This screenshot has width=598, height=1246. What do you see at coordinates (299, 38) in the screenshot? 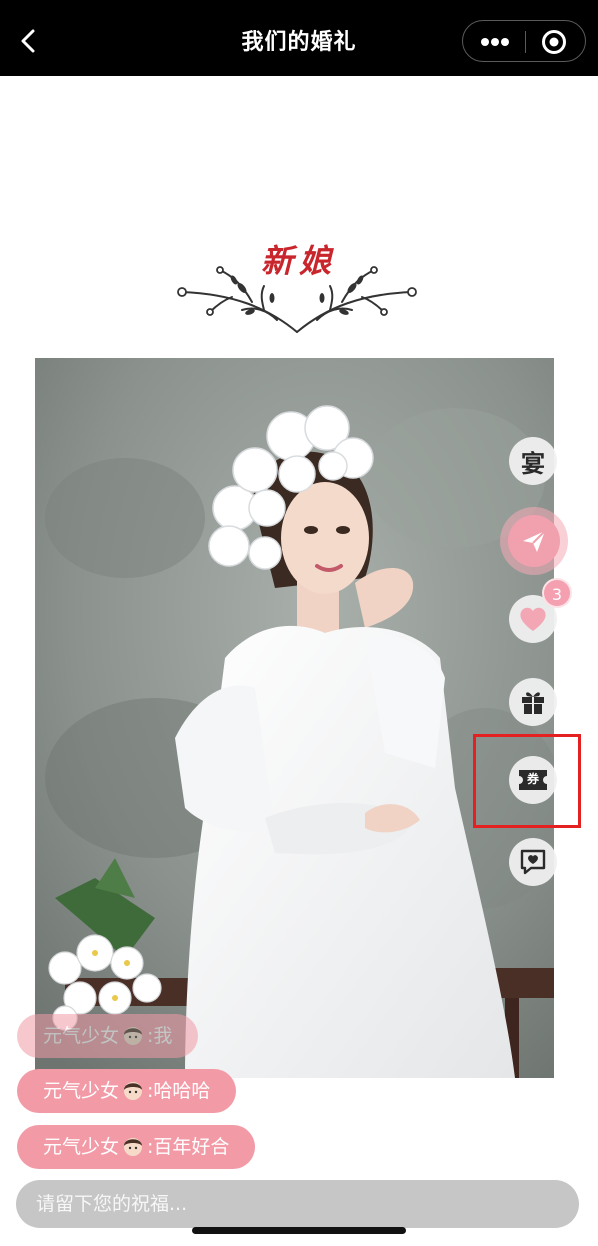
I see `nav-bar: 我们的婚礼` at bounding box center [299, 38].